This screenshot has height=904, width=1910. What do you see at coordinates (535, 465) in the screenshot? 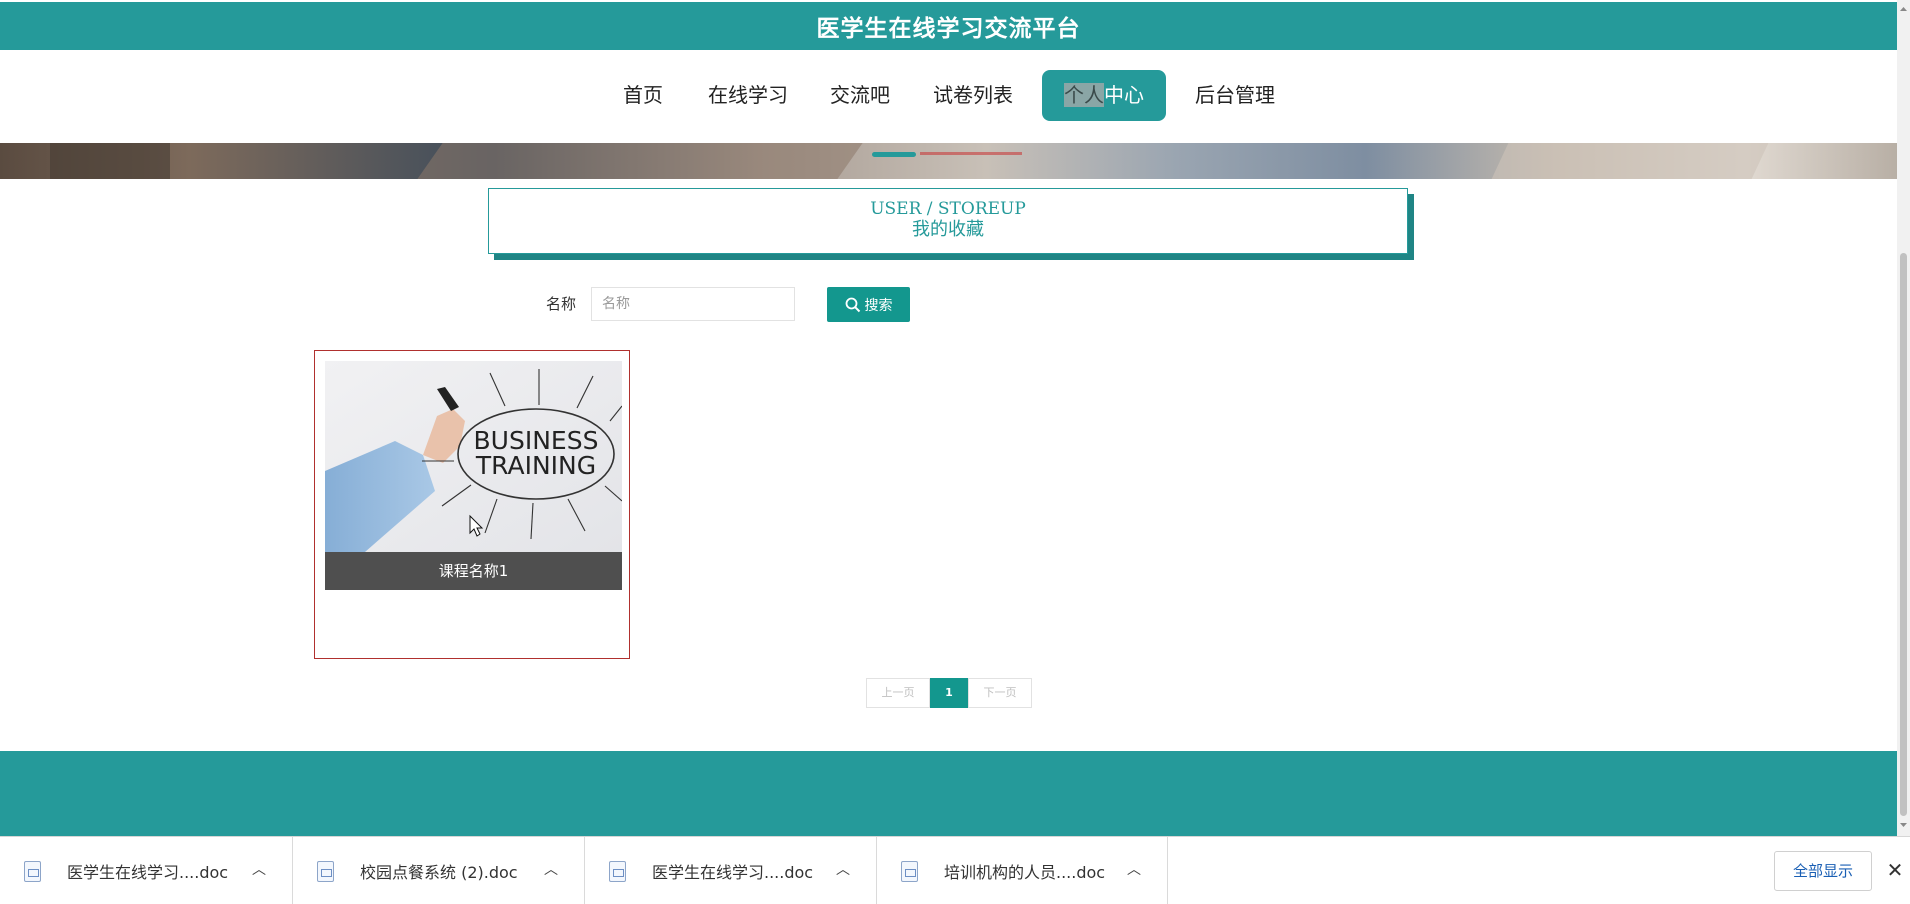
I see `image-text-line2: TRAINING` at bounding box center [535, 465].